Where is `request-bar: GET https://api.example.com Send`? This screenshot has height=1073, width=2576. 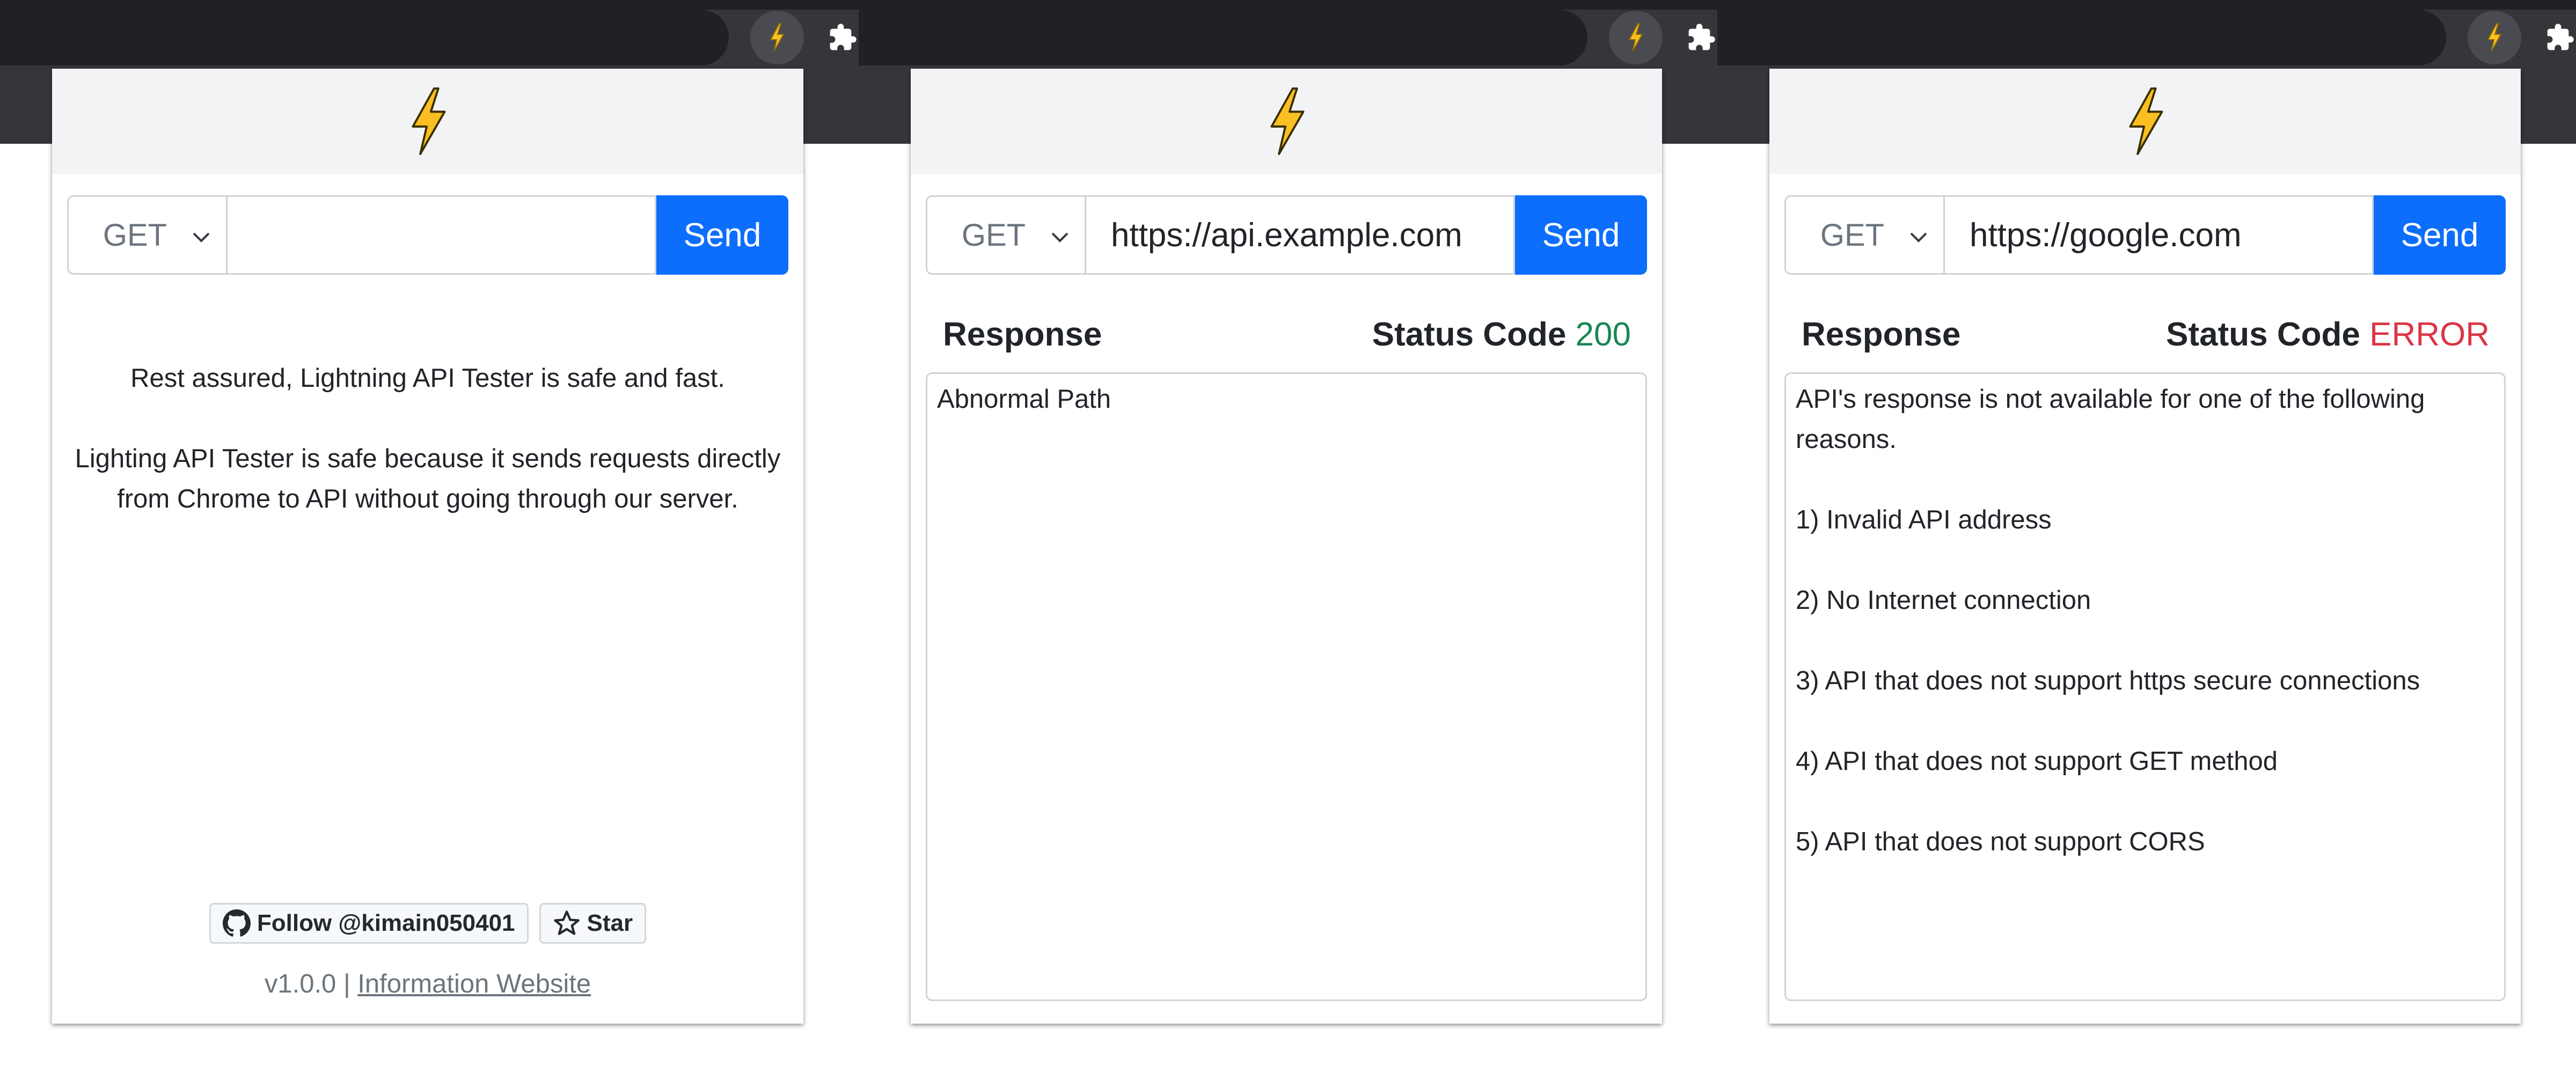
request-bar: GET https://api.example.com Send is located at coordinates (1286, 235).